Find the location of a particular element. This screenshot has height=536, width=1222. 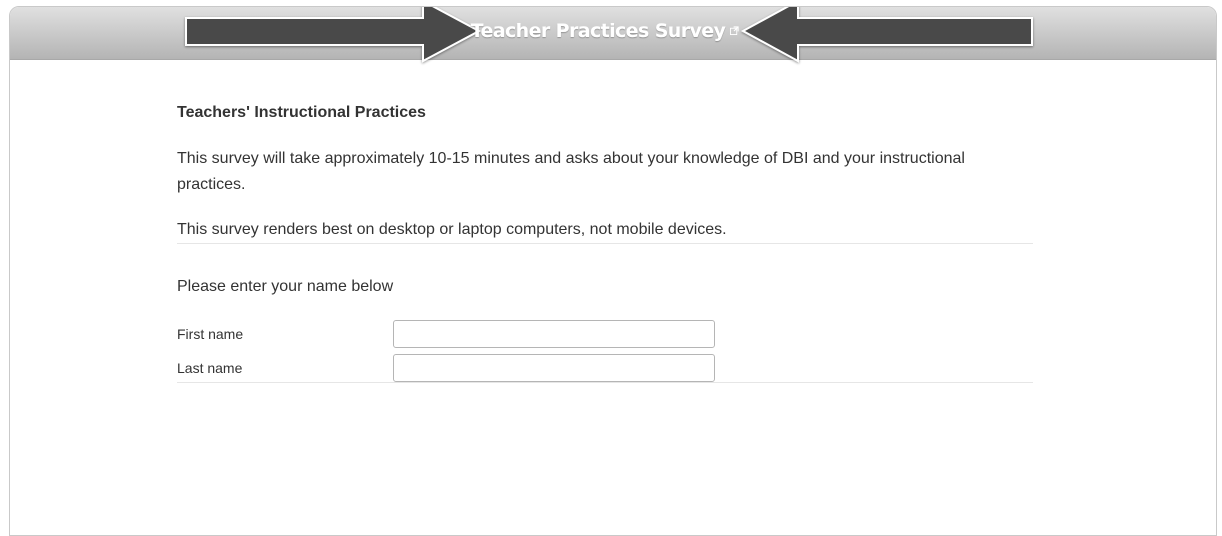

last-name-label: Last name is located at coordinates (210, 368).